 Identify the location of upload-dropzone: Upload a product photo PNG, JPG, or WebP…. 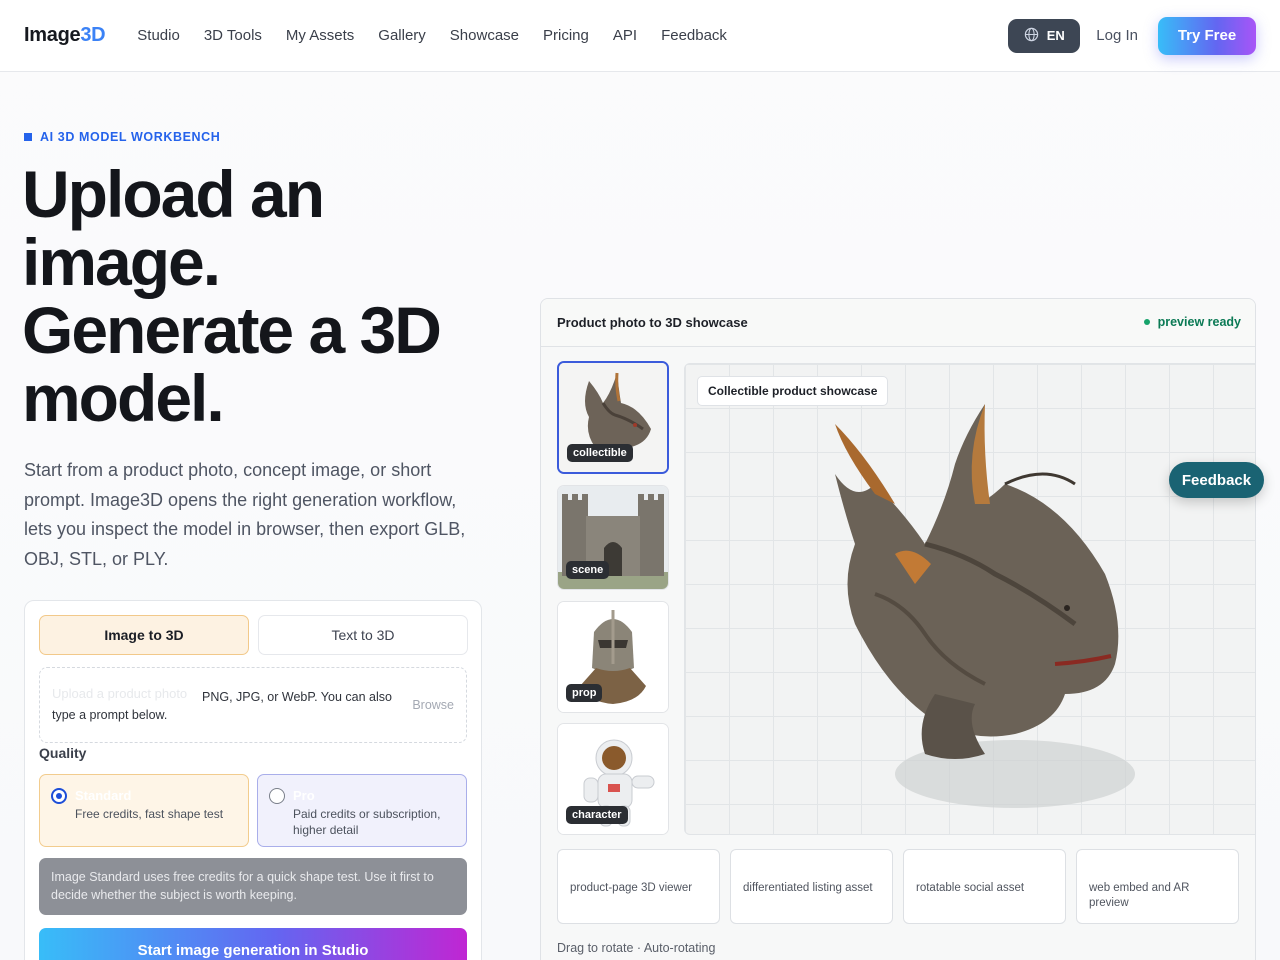
(253, 705).